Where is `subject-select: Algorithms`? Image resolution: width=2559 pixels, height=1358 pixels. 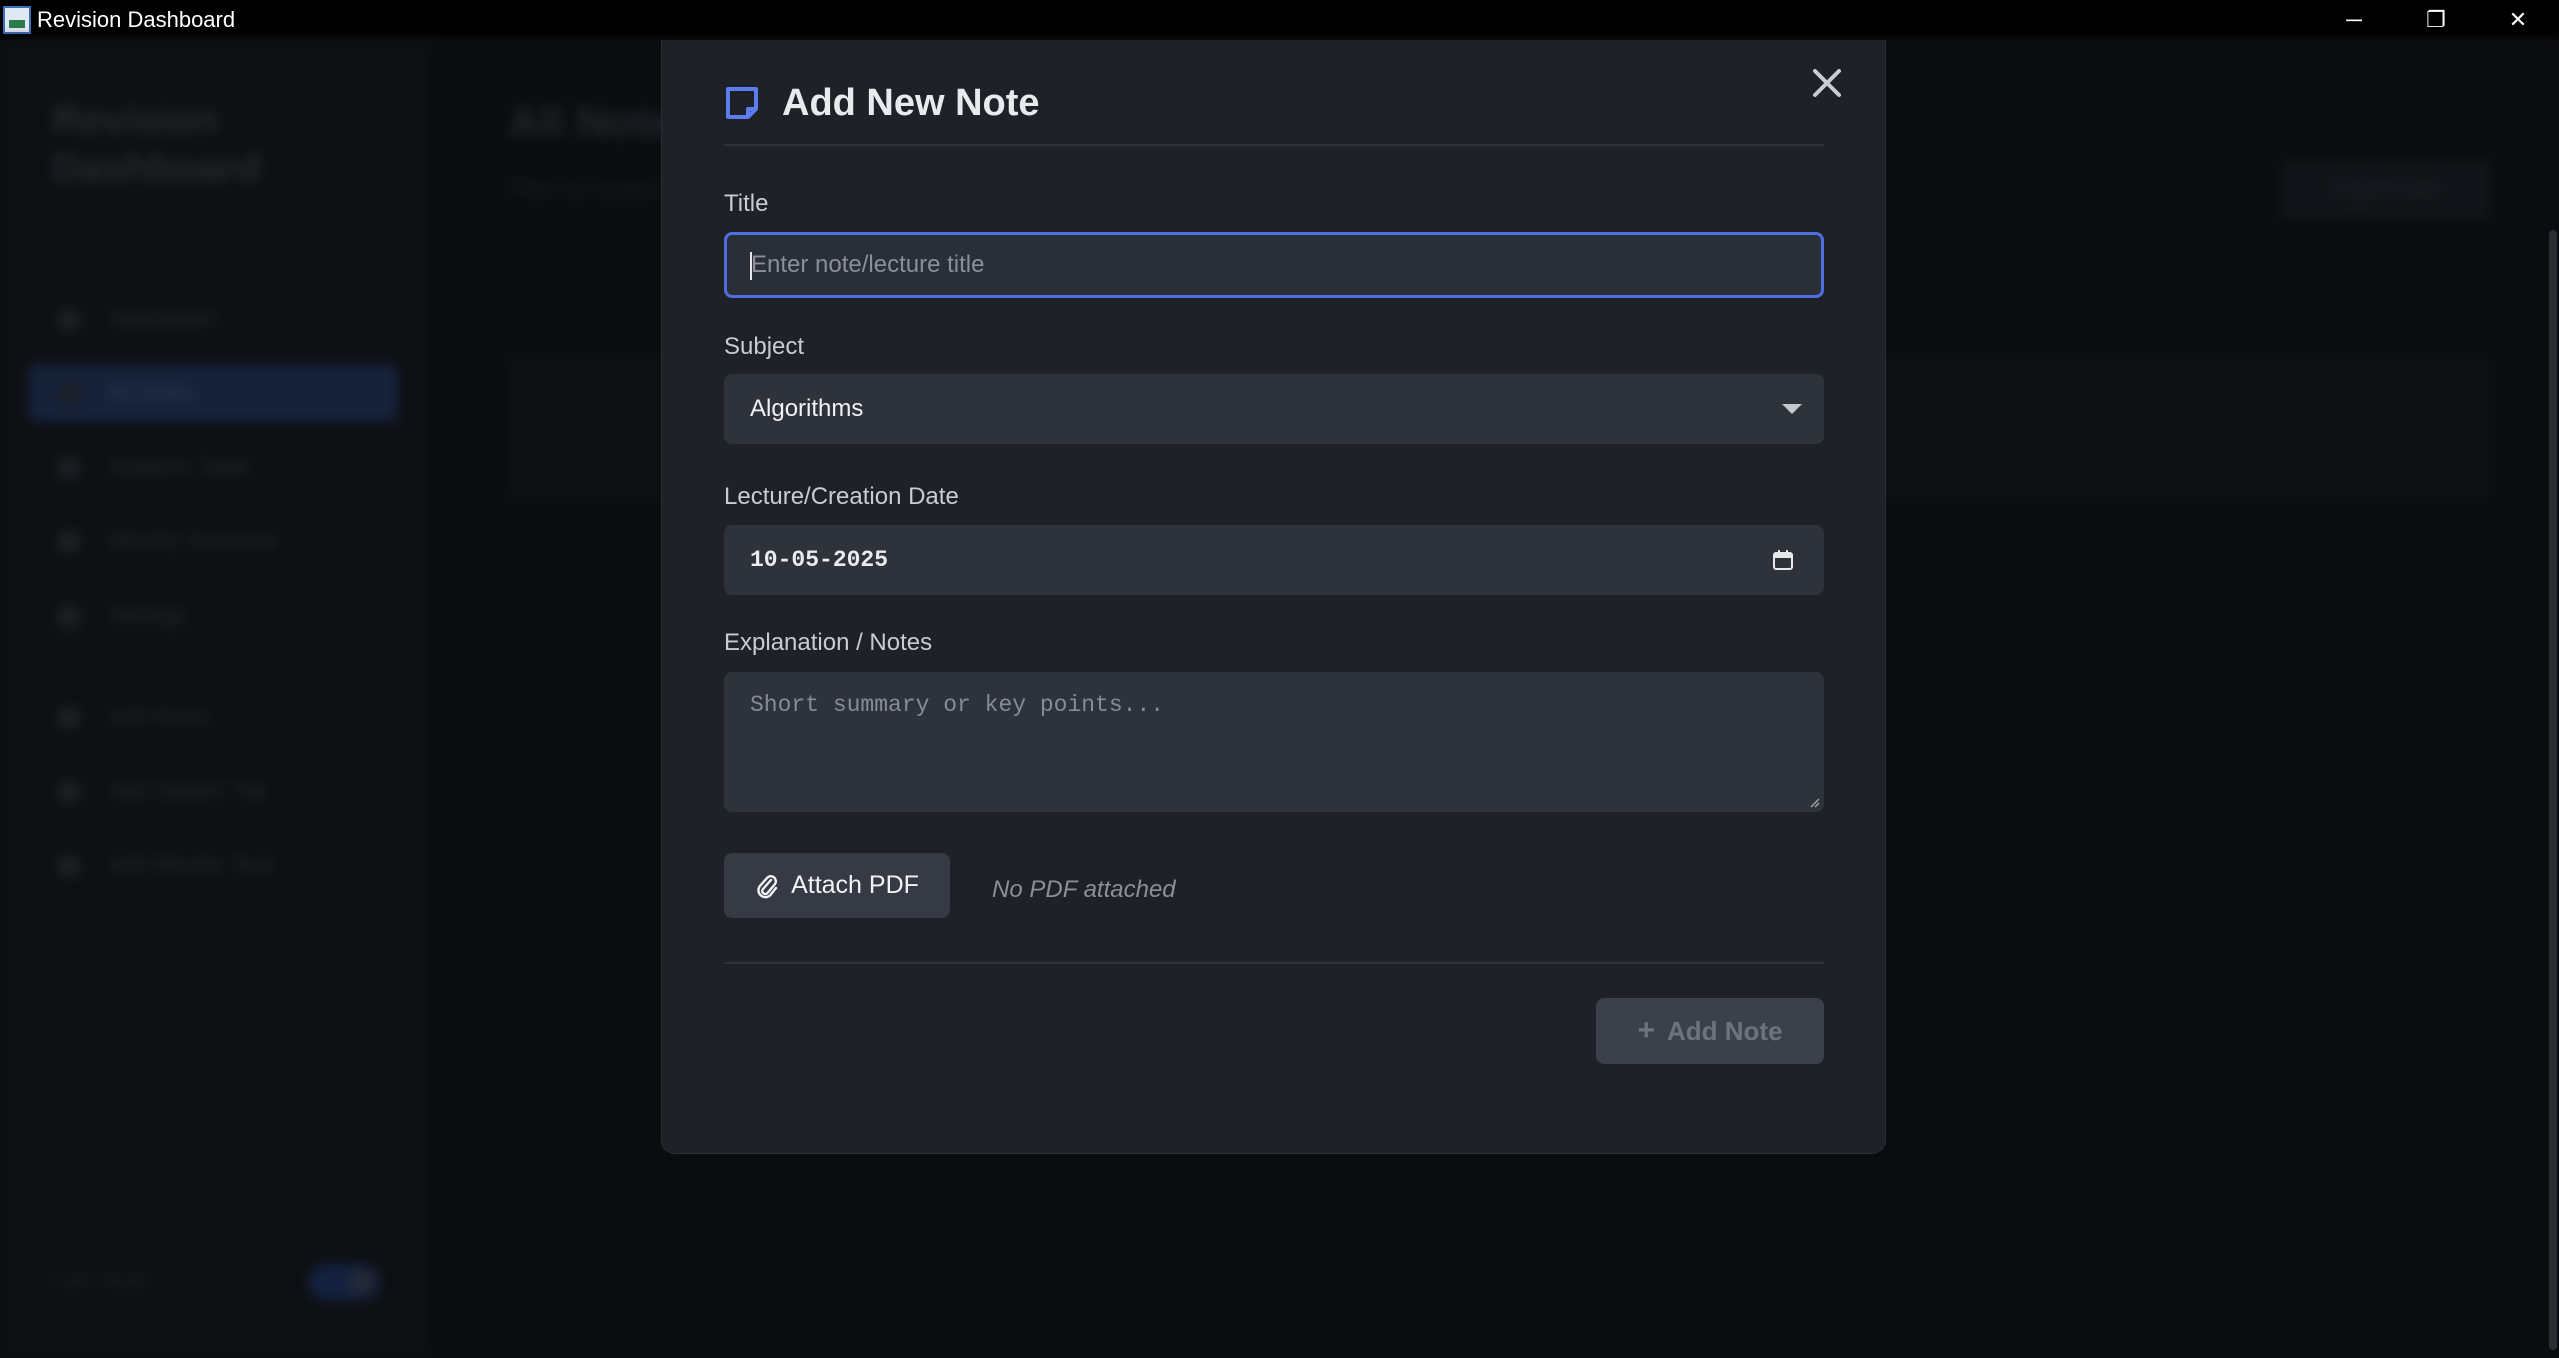
subject-select: Algorithms is located at coordinates (1274, 409).